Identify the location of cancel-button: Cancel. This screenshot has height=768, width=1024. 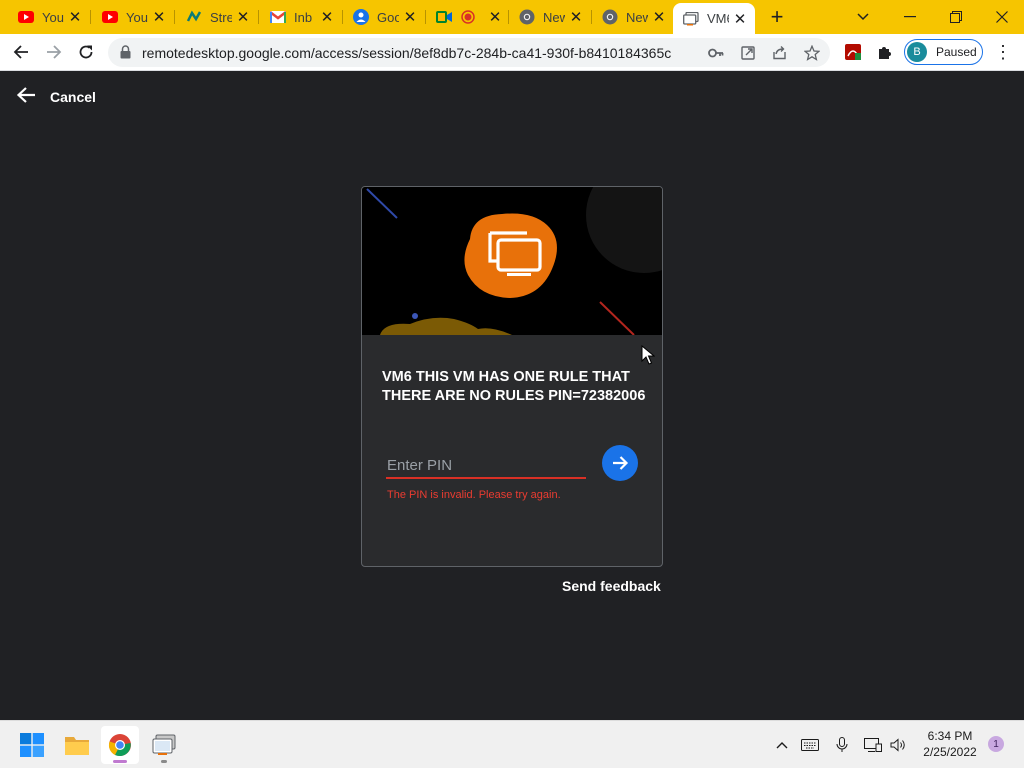
(56, 96).